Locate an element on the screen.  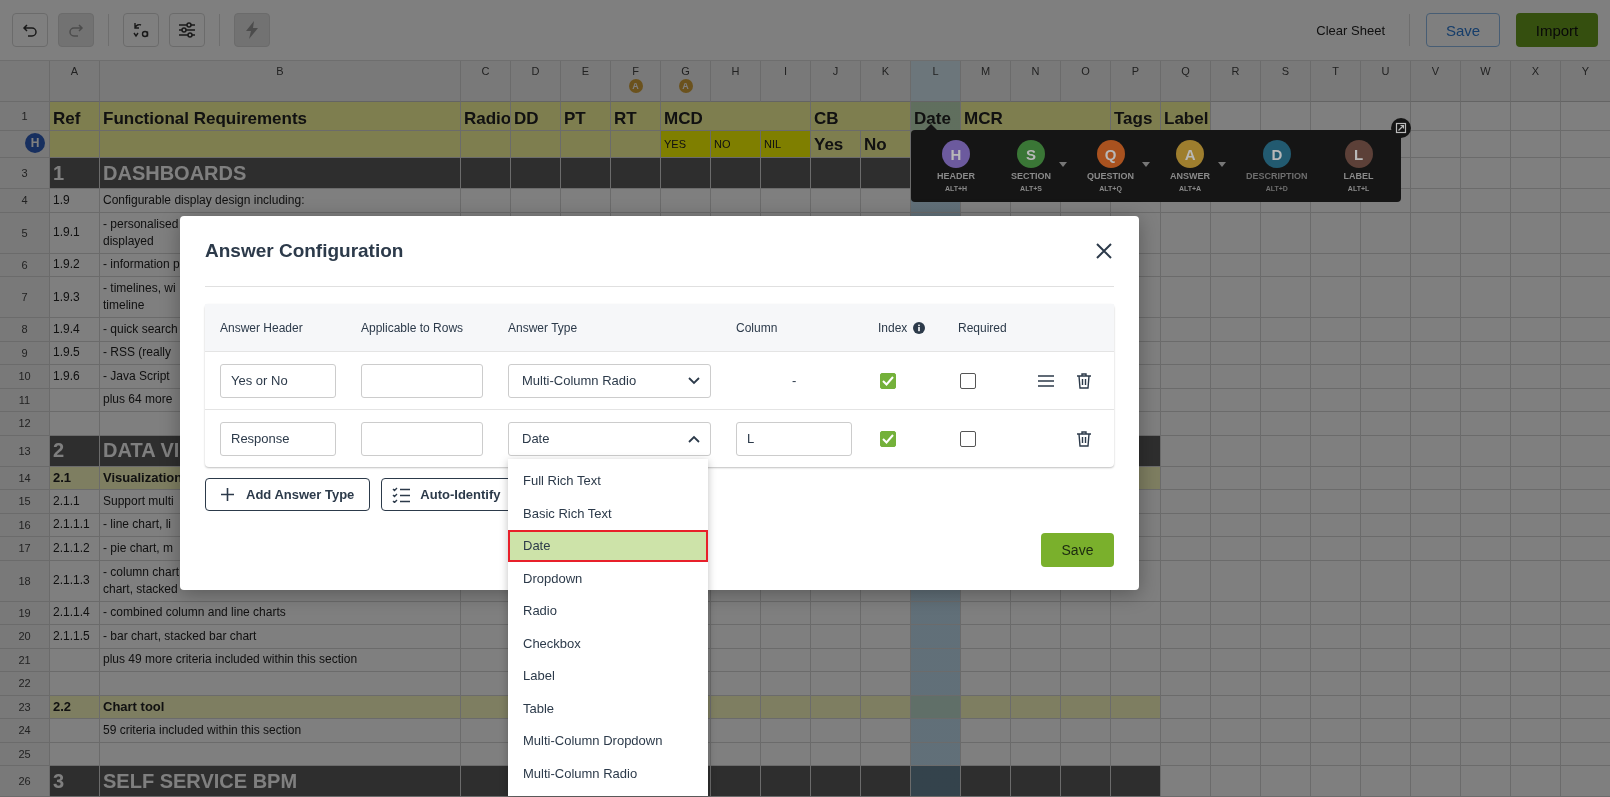
answer-type-select: Date is located at coordinates (609, 438).